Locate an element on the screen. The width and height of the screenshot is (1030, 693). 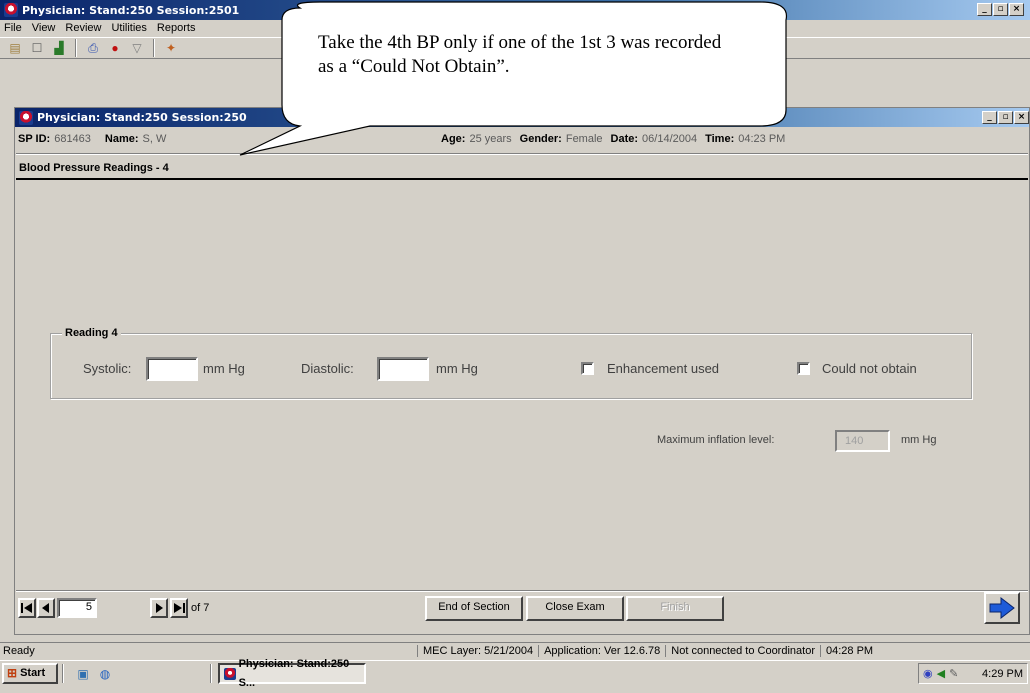
menu-reports: Reports is located at coordinates (176, 28).